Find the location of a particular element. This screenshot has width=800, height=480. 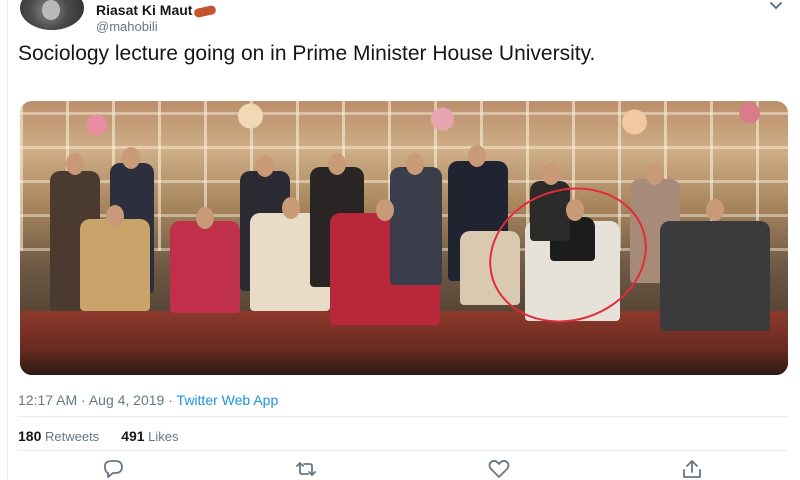

tweet-timestamp: 12:17 AM · Aug 4, 2019 is located at coordinates (91, 400).